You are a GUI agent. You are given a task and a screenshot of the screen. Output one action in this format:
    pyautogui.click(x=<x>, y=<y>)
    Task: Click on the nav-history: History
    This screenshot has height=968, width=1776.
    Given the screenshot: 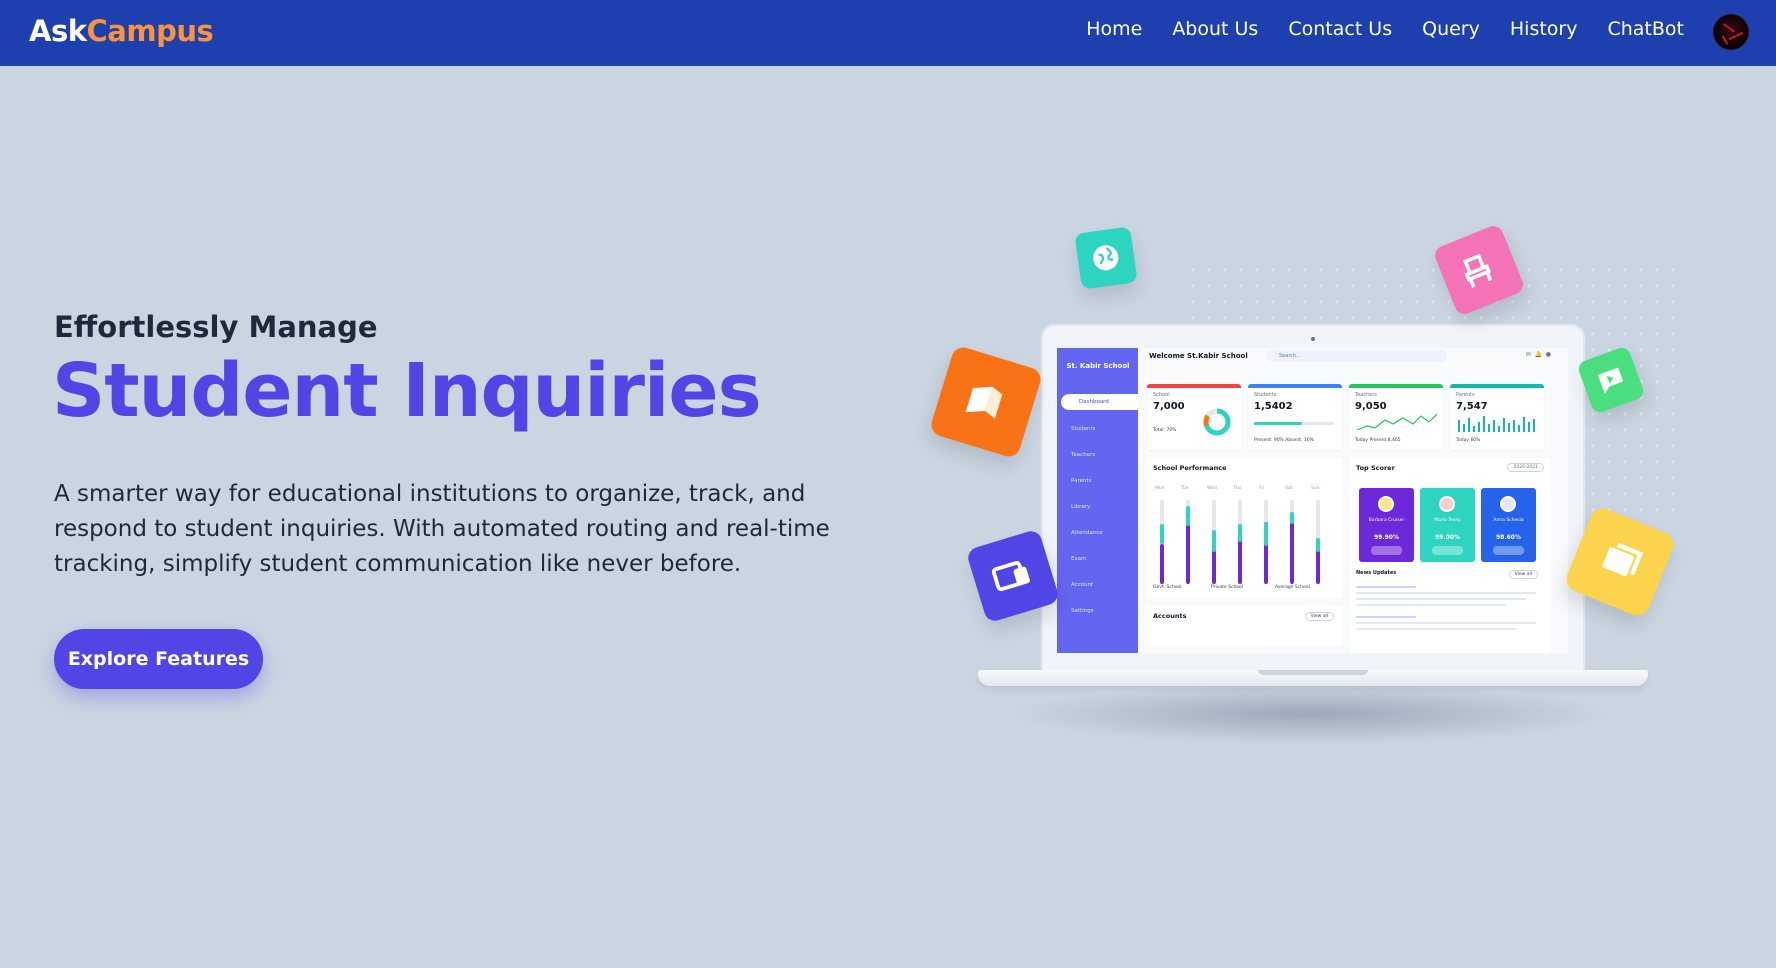 What is the action you would take?
    pyautogui.click(x=1544, y=29)
    